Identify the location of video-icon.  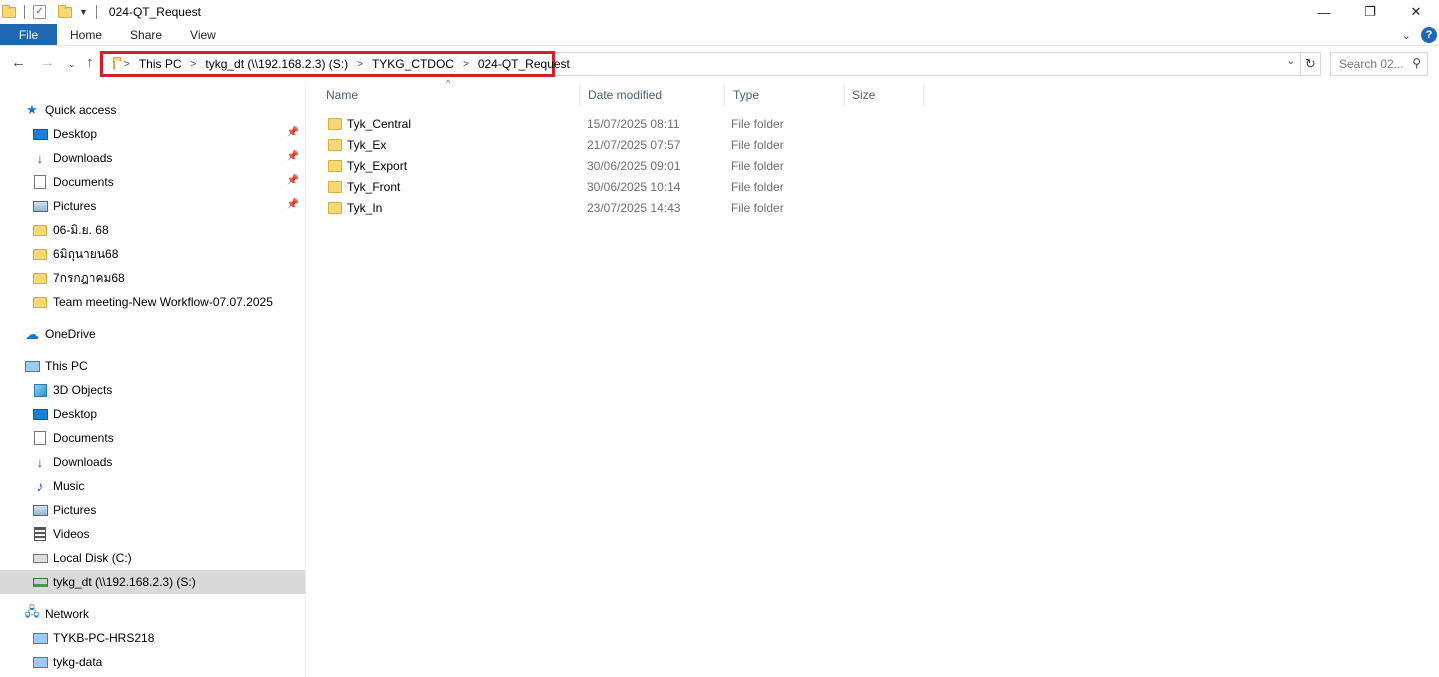
(40, 534).